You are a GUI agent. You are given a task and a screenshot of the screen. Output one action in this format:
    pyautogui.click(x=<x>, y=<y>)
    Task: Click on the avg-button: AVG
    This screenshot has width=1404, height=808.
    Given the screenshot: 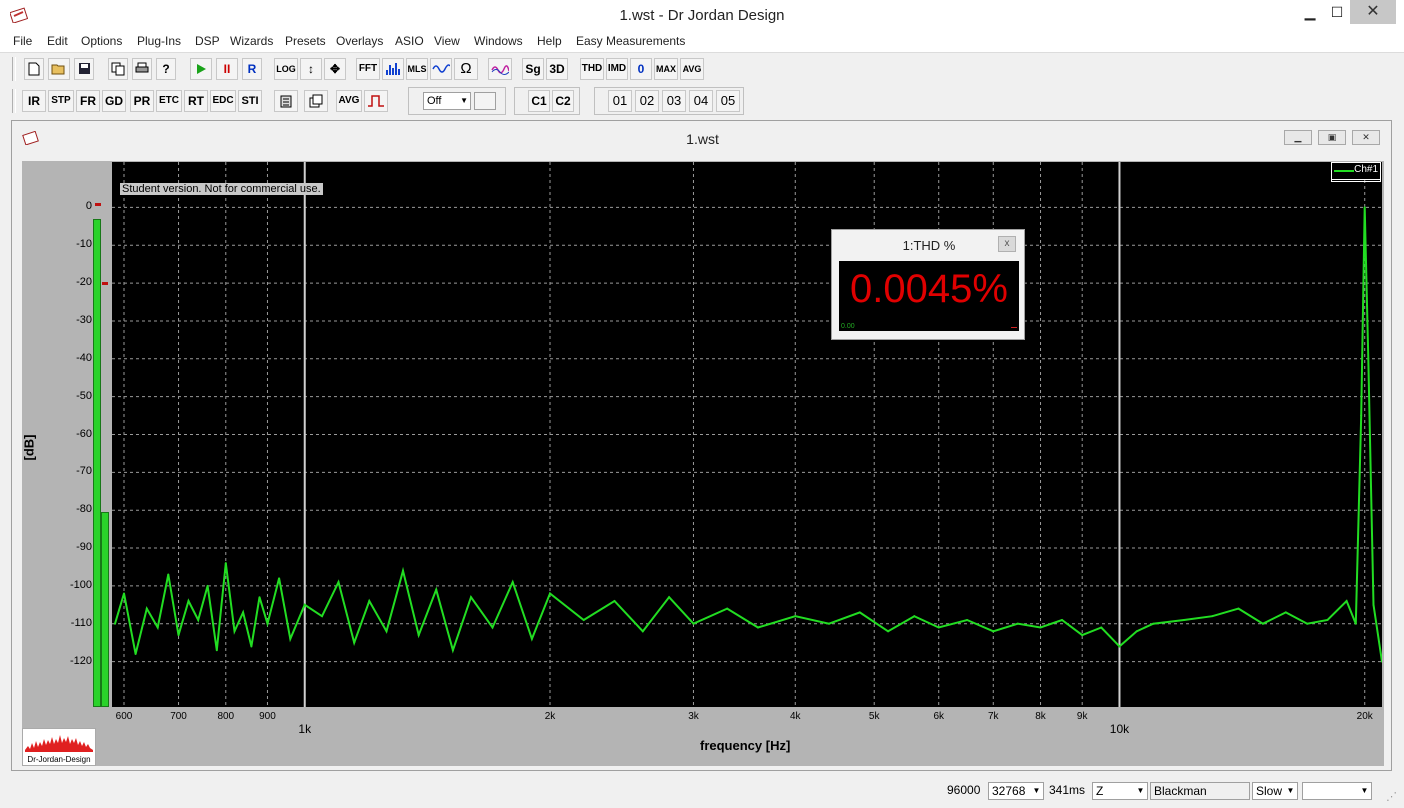 What is the action you would take?
    pyautogui.click(x=692, y=69)
    